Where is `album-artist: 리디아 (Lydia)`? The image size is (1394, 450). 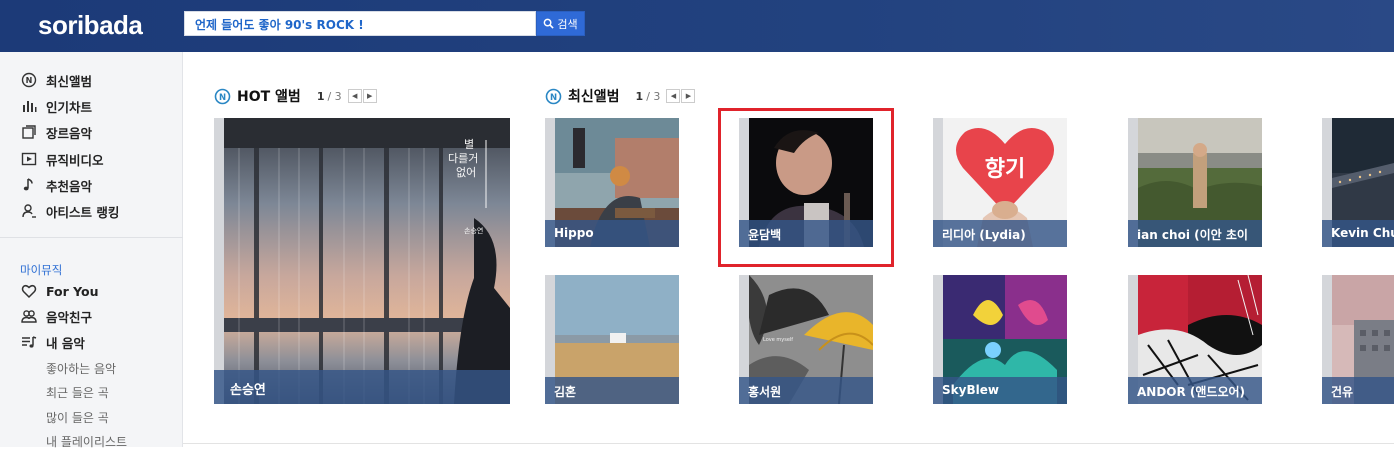 album-artist: 리디아 (Lydia) is located at coordinates (1000, 233).